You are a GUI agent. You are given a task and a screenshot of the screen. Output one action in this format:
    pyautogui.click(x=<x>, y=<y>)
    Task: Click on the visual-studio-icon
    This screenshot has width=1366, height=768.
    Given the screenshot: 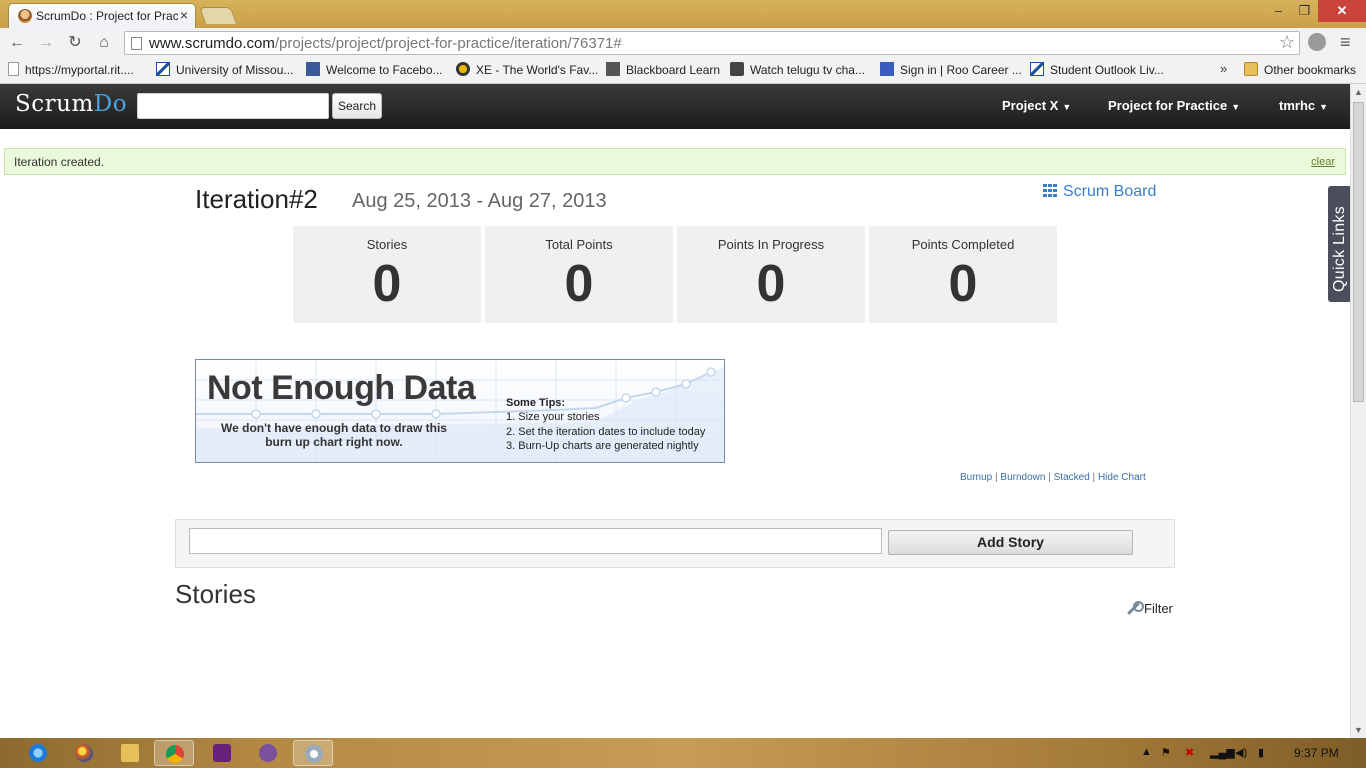 What is the action you would take?
    pyautogui.click(x=222, y=753)
    